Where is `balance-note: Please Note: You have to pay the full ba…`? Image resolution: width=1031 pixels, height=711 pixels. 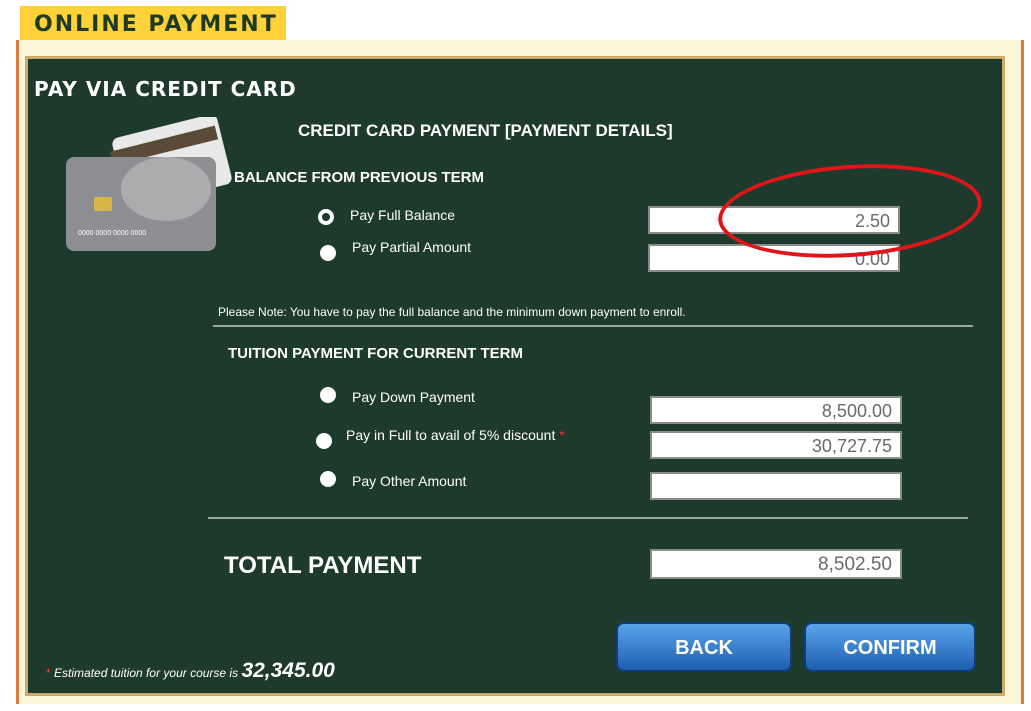 balance-note: Please Note: You have to pay the full ba… is located at coordinates (452, 312).